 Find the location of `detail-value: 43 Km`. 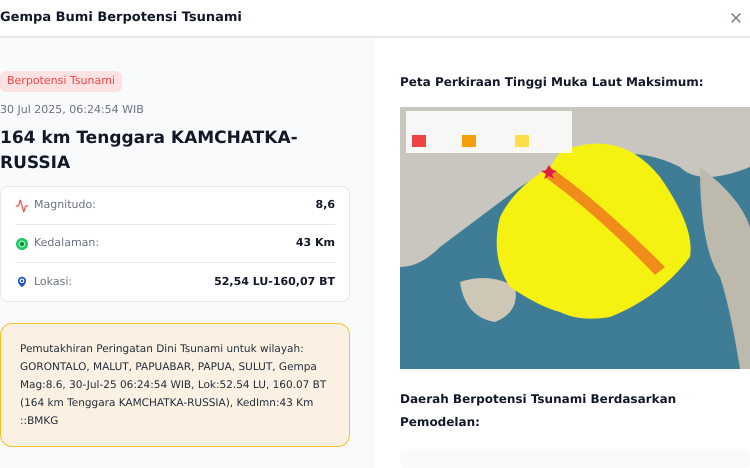

detail-value: 43 Km is located at coordinates (315, 243).